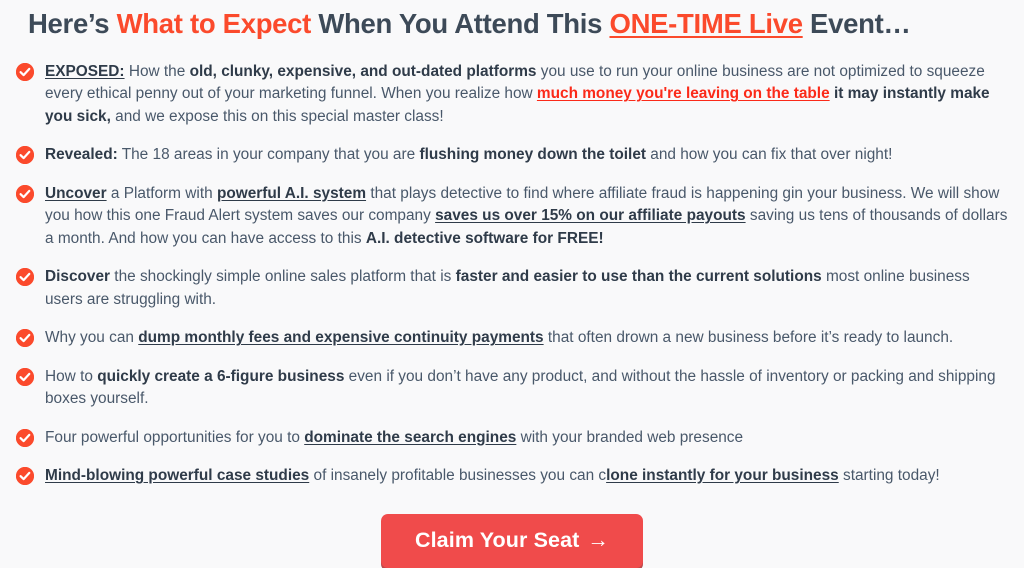  What do you see at coordinates (92, 338) in the screenshot?
I see `text-segment: Why you can` at bounding box center [92, 338].